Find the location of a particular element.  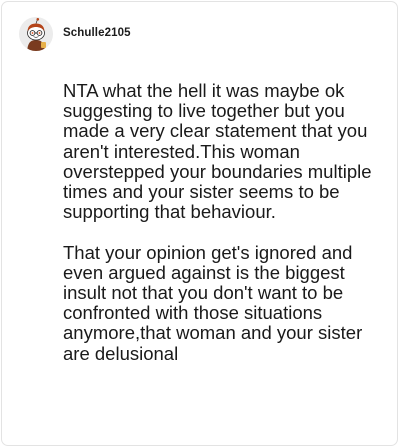

snoo-avatar-icon is located at coordinates (36, 34).